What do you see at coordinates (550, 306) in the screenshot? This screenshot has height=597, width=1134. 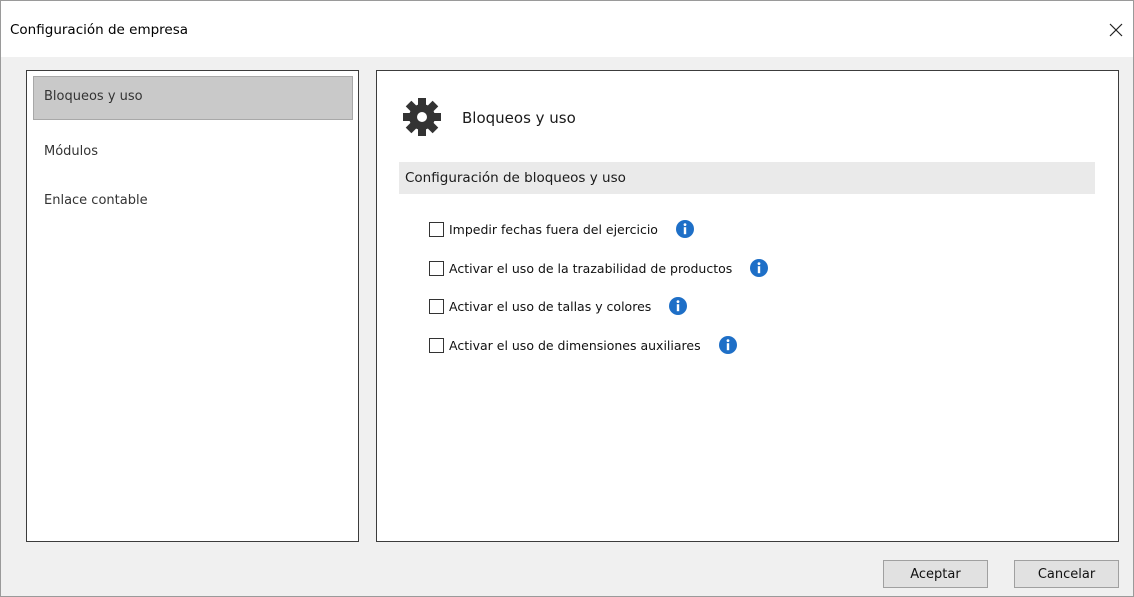 I see `option-label: Activar el uso de tallas y colores` at bounding box center [550, 306].